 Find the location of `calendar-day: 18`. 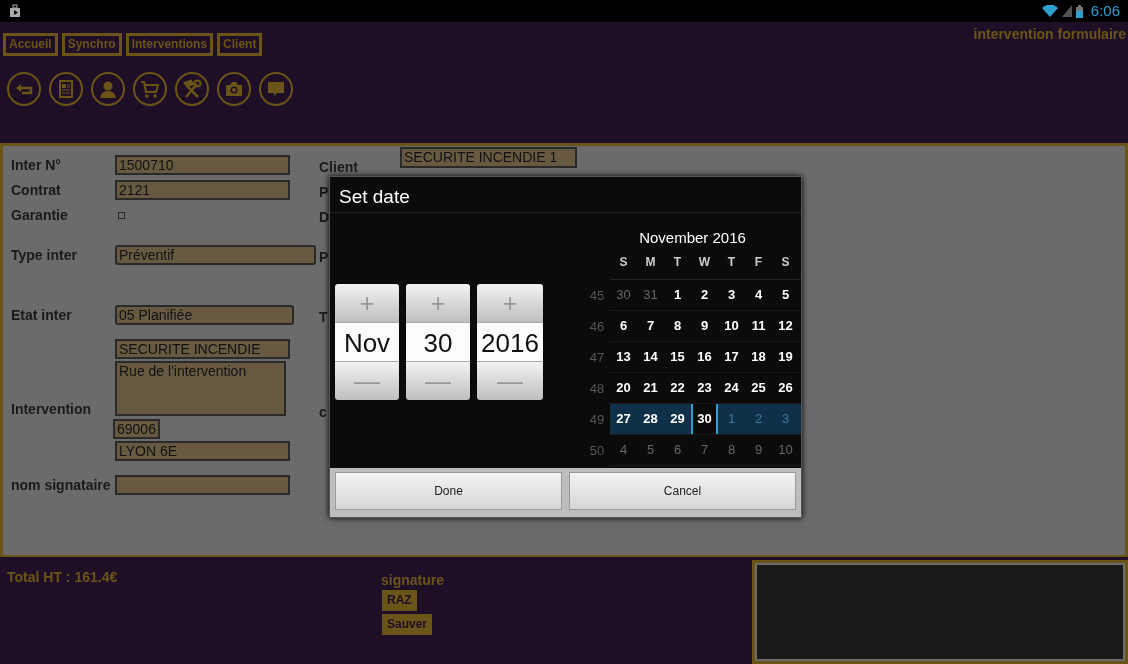

calendar-day: 18 is located at coordinates (758, 357).